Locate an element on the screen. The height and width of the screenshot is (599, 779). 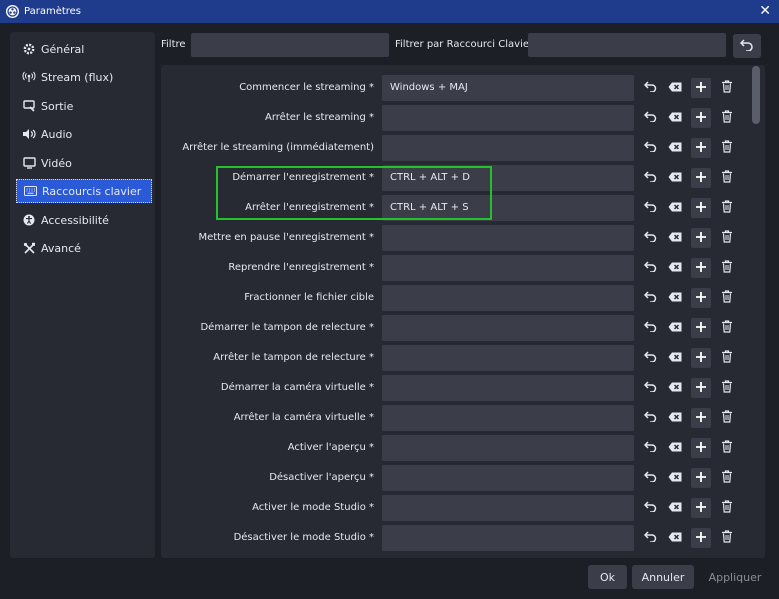
sidebar-item-accessibility: Accessibilité is located at coordinates (84, 220).